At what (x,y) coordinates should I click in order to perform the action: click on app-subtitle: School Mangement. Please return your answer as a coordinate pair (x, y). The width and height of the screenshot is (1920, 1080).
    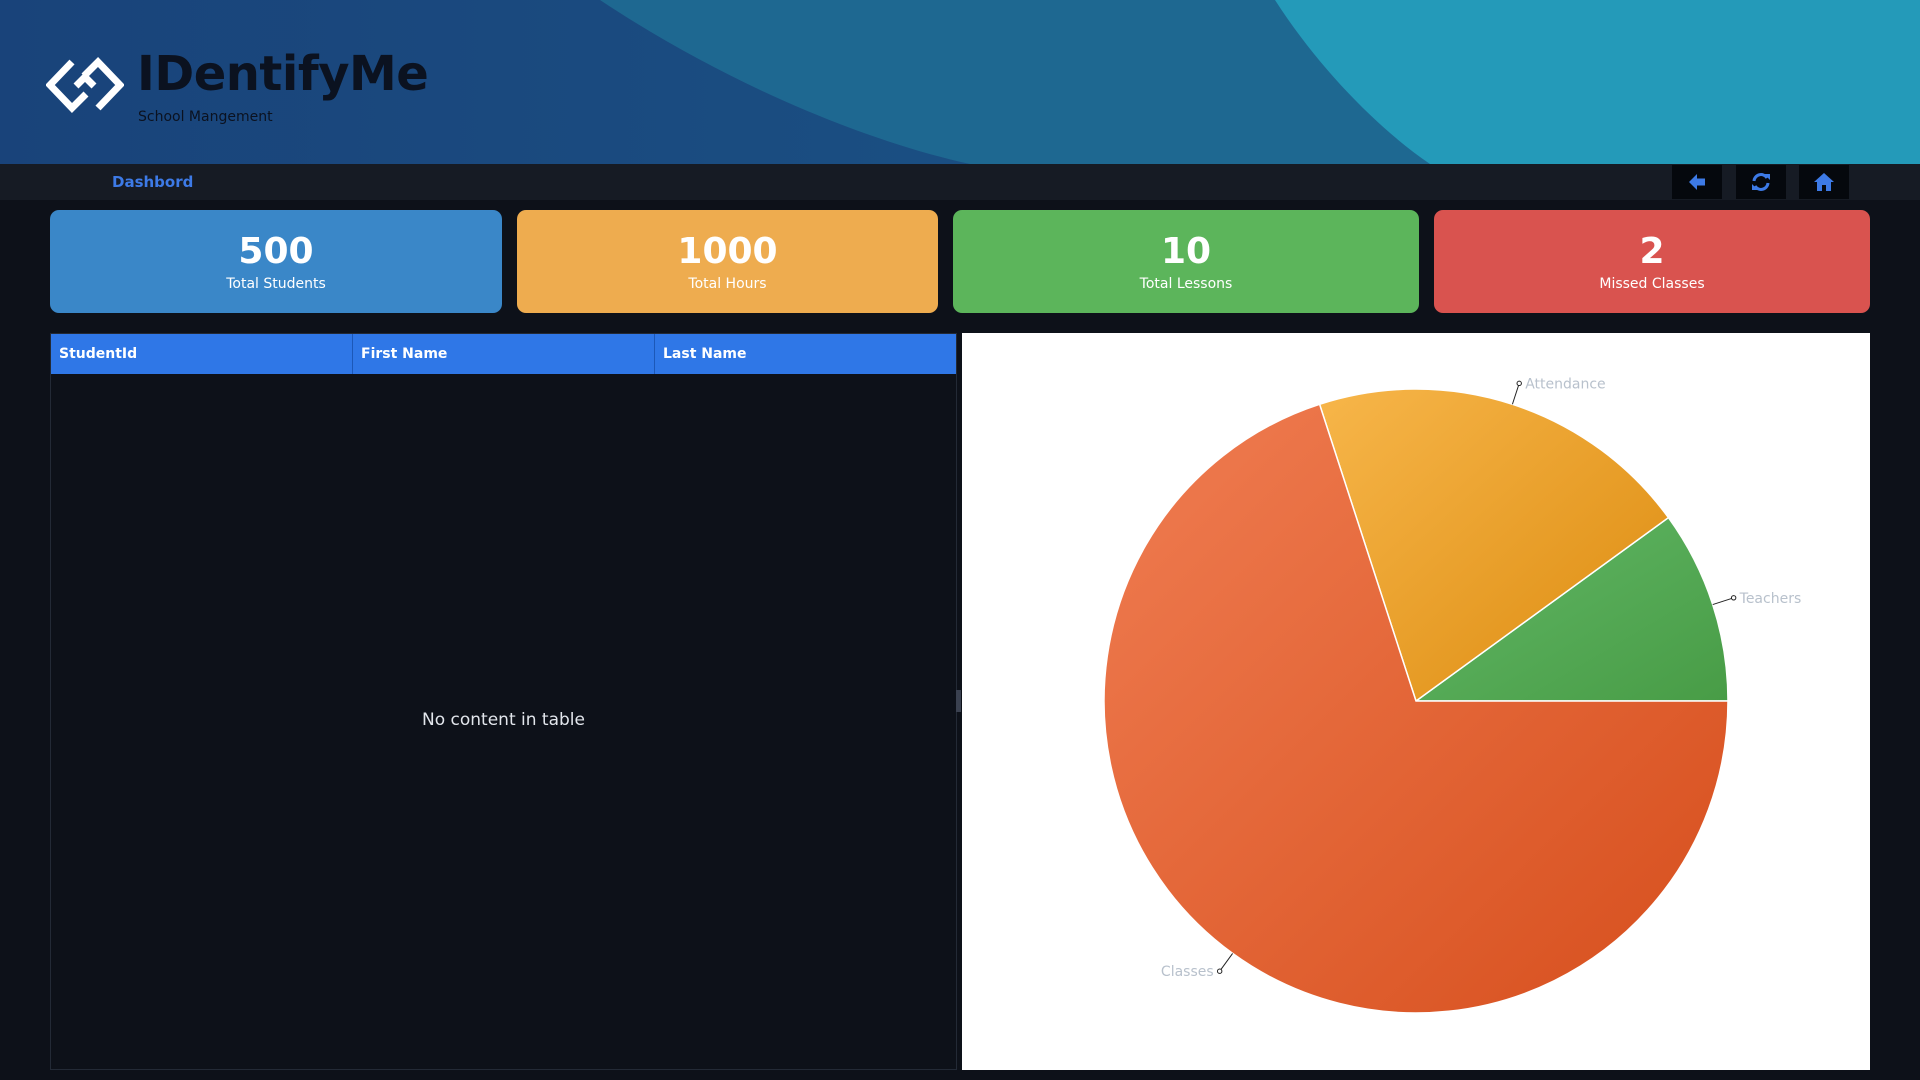
    Looking at the image, I should click on (205, 117).